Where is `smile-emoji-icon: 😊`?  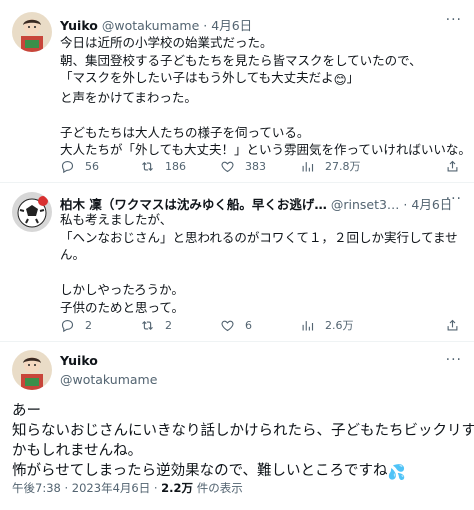 smile-emoji-icon: 😊 is located at coordinates (340, 79).